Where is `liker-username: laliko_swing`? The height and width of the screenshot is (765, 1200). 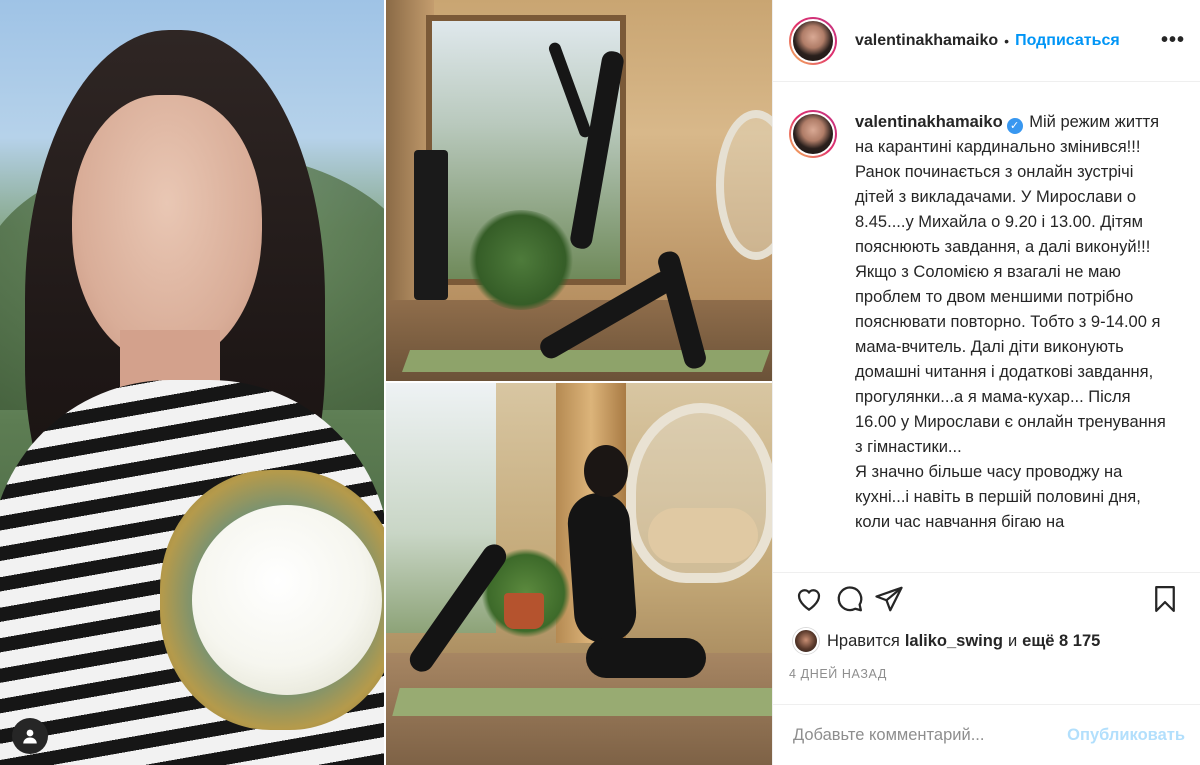 liker-username: laliko_swing is located at coordinates (954, 641).